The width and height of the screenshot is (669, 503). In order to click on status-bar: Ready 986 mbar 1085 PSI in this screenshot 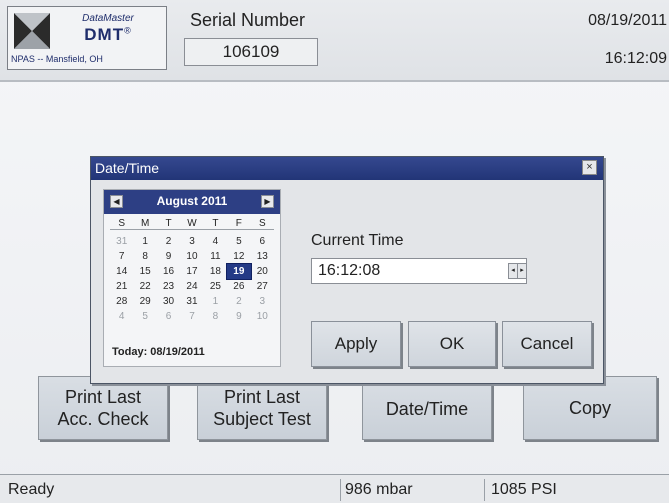, I will do `click(334, 488)`.